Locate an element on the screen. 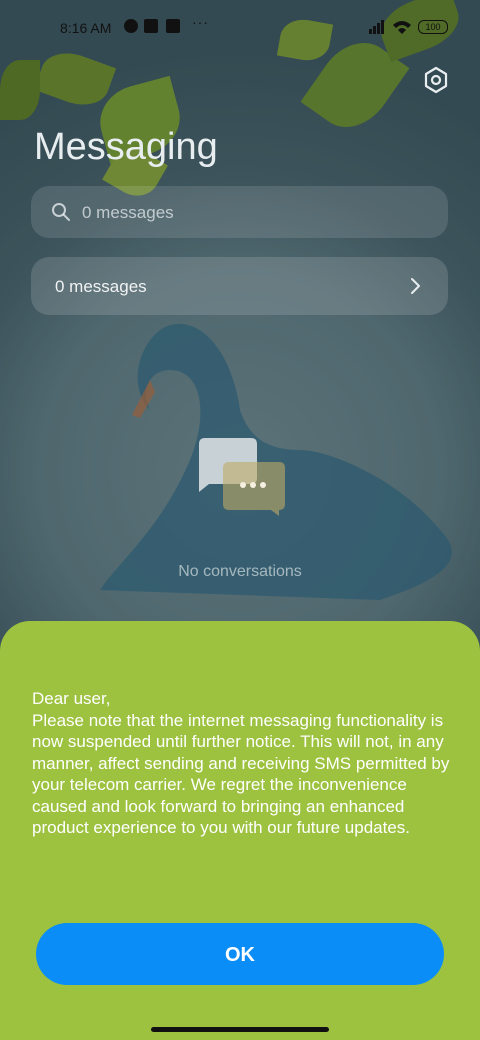 The height and width of the screenshot is (1040, 480). home-indicator is located at coordinates (240, 1029).